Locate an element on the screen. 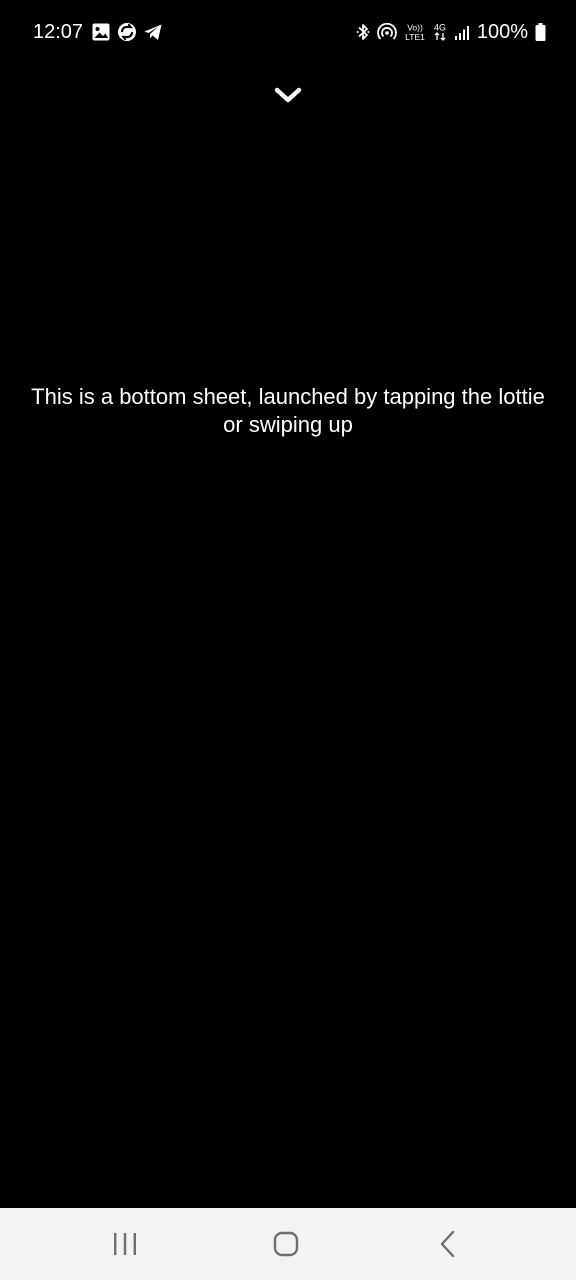 The width and height of the screenshot is (576, 1280). back-button is located at coordinates (448, 1244).